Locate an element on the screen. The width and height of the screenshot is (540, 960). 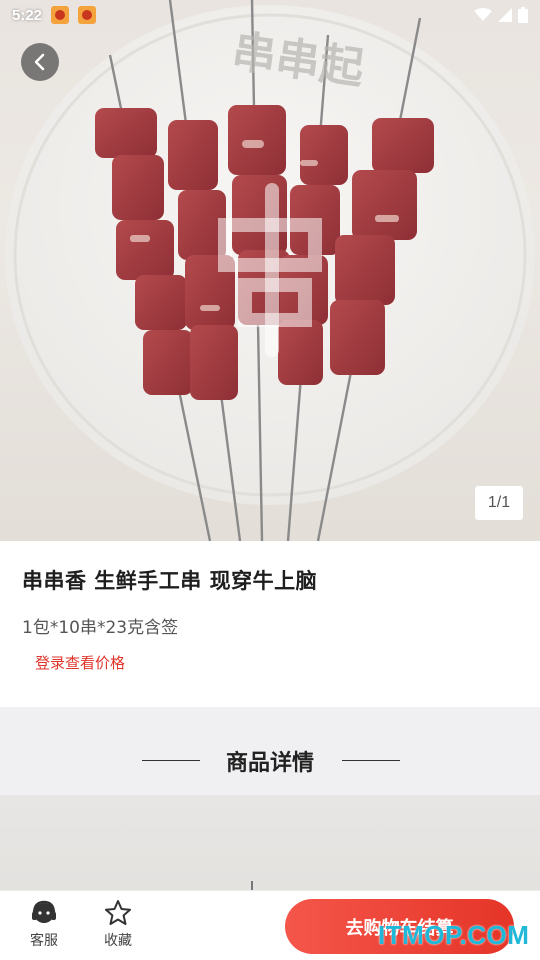
customer-service-button: 客服 is located at coordinates (44, 927).